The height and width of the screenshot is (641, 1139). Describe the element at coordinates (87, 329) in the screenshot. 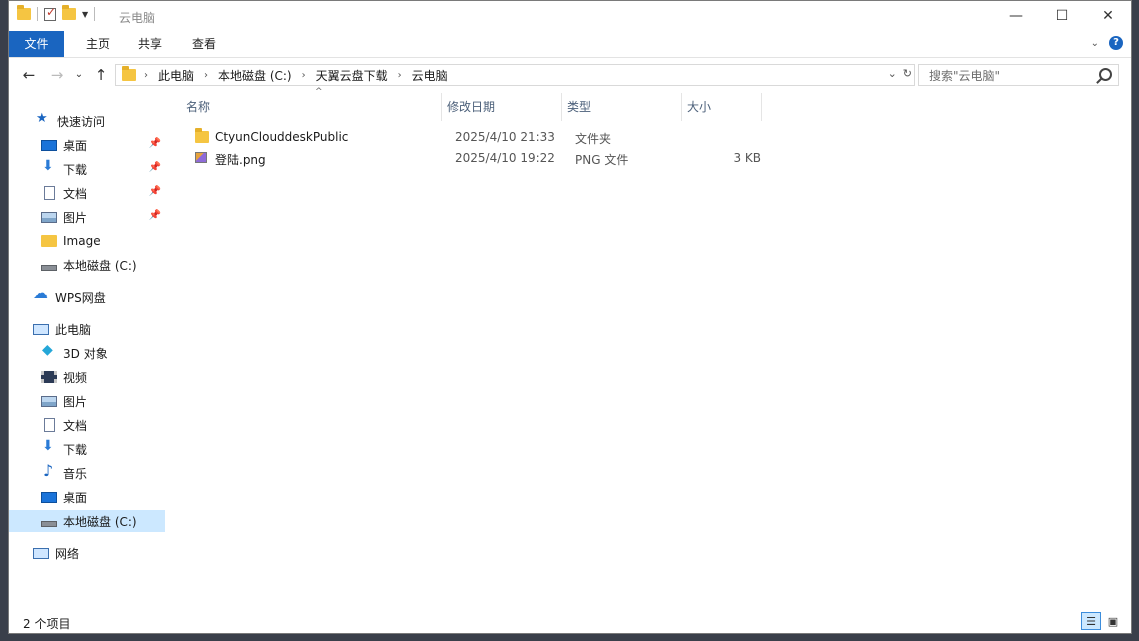

I see `sidebar-item-this-pc: 此电脑` at that location.